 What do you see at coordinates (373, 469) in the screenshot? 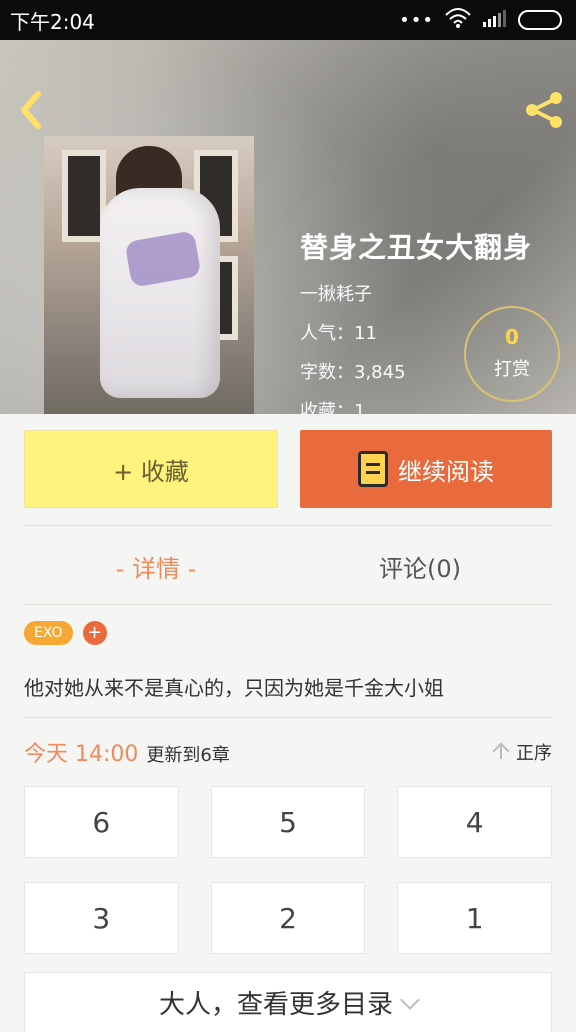
I see `book-icon` at bounding box center [373, 469].